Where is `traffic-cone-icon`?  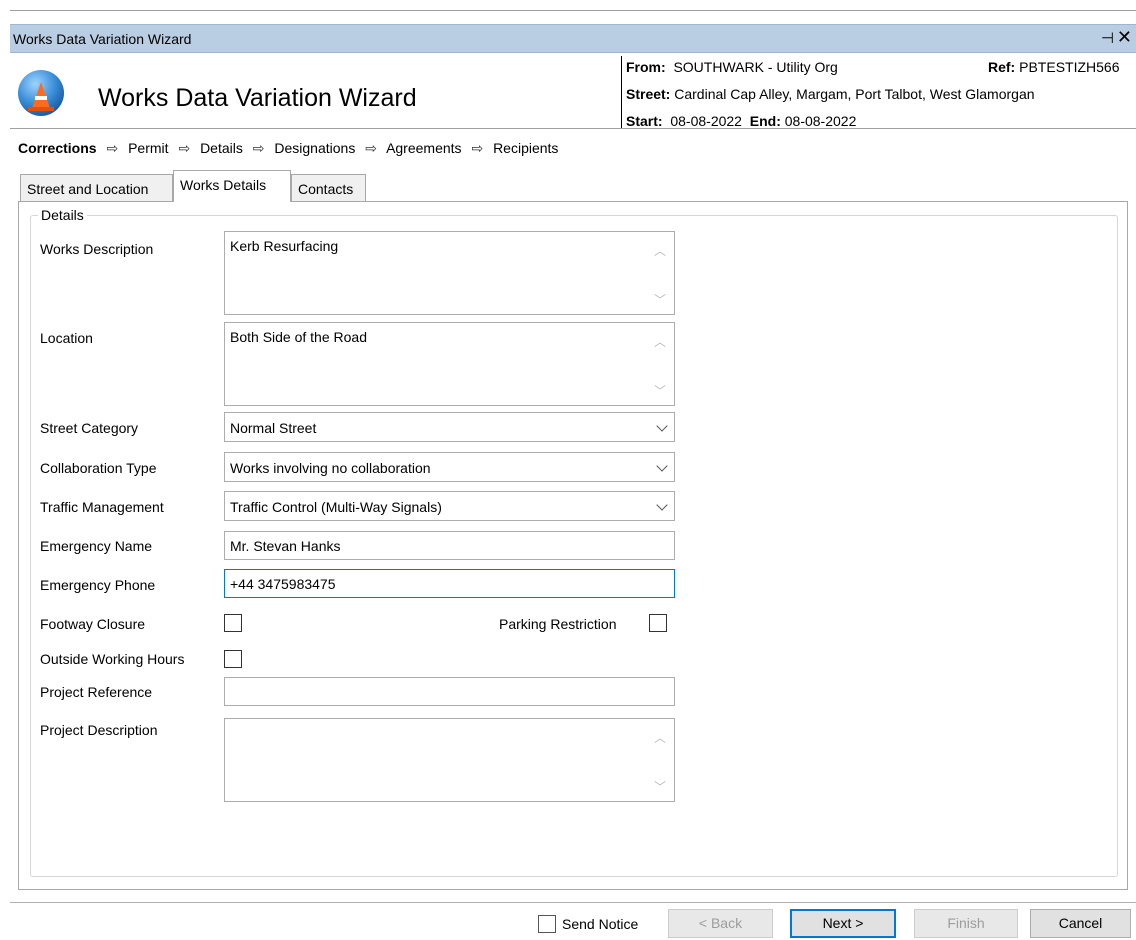 traffic-cone-icon is located at coordinates (41, 95).